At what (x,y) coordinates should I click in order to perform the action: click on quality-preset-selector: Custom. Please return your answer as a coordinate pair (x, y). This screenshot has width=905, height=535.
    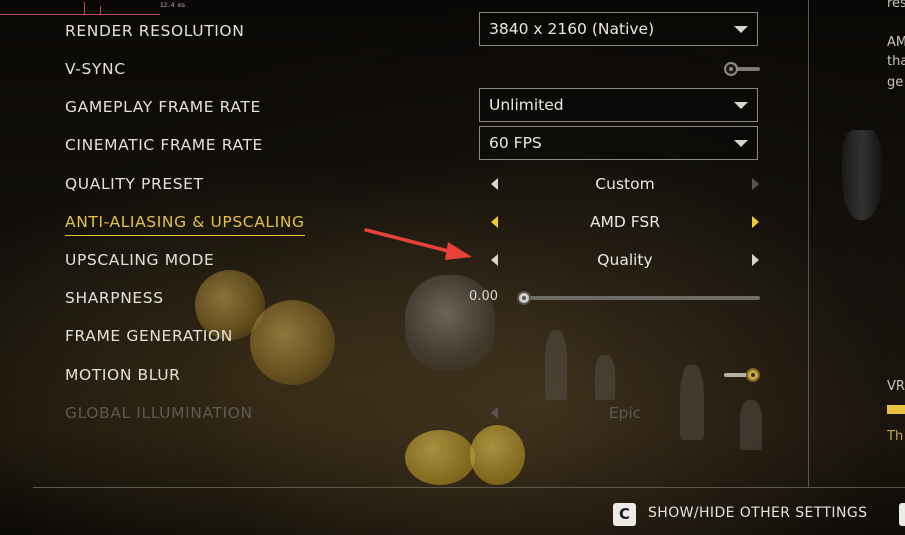
    Looking at the image, I should click on (625, 184).